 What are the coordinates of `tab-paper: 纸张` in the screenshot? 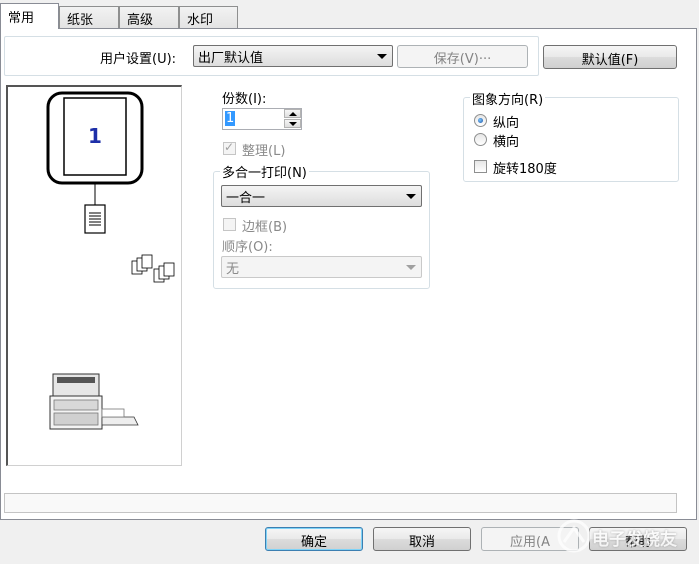 It's located at (89, 17).